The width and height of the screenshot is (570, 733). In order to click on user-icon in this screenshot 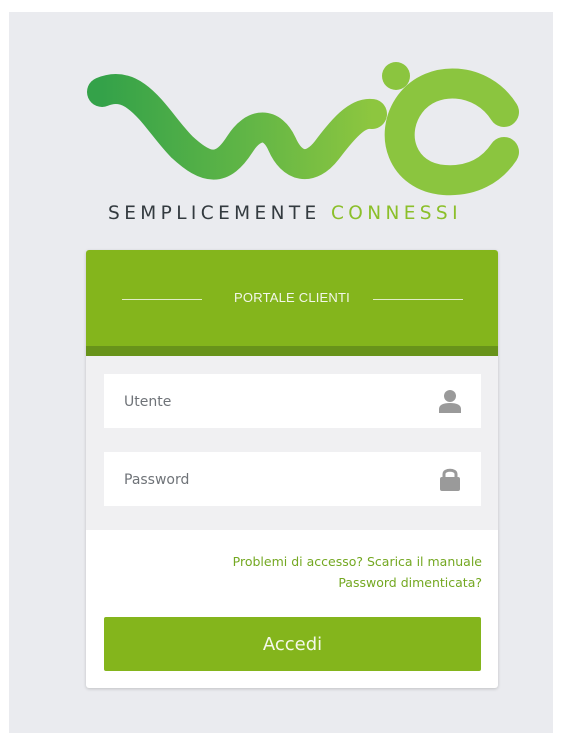, I will do `click(450, 401)`.